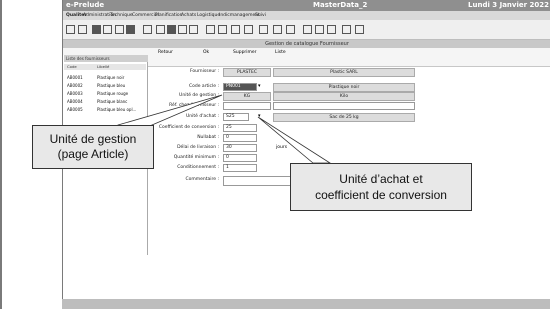 The height and width of the screenshot is (309, 550). I want to click on list-header: Code Libellé, so click(105, 67).